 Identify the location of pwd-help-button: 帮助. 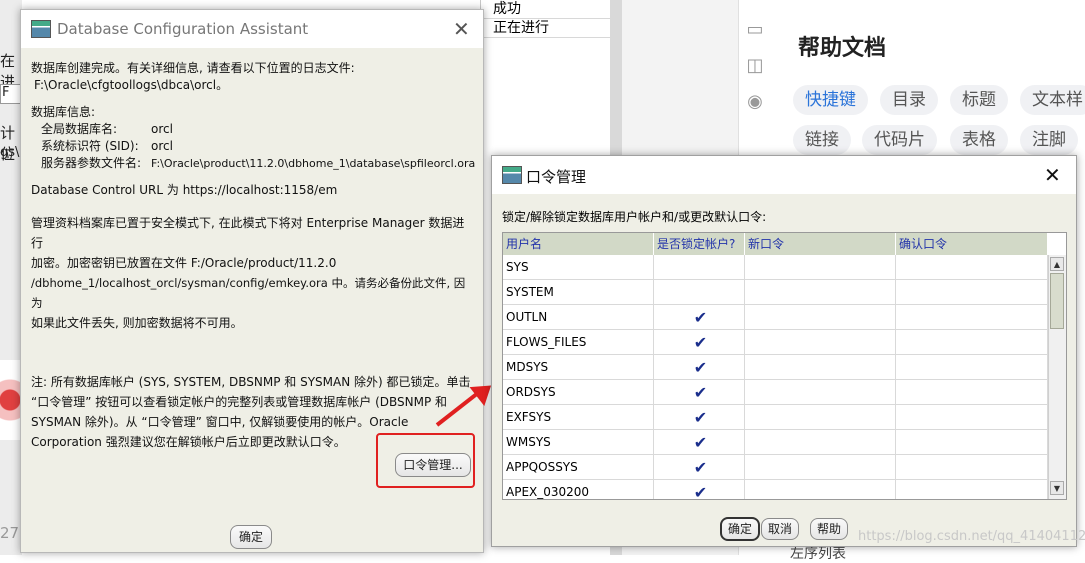
(829, 529).